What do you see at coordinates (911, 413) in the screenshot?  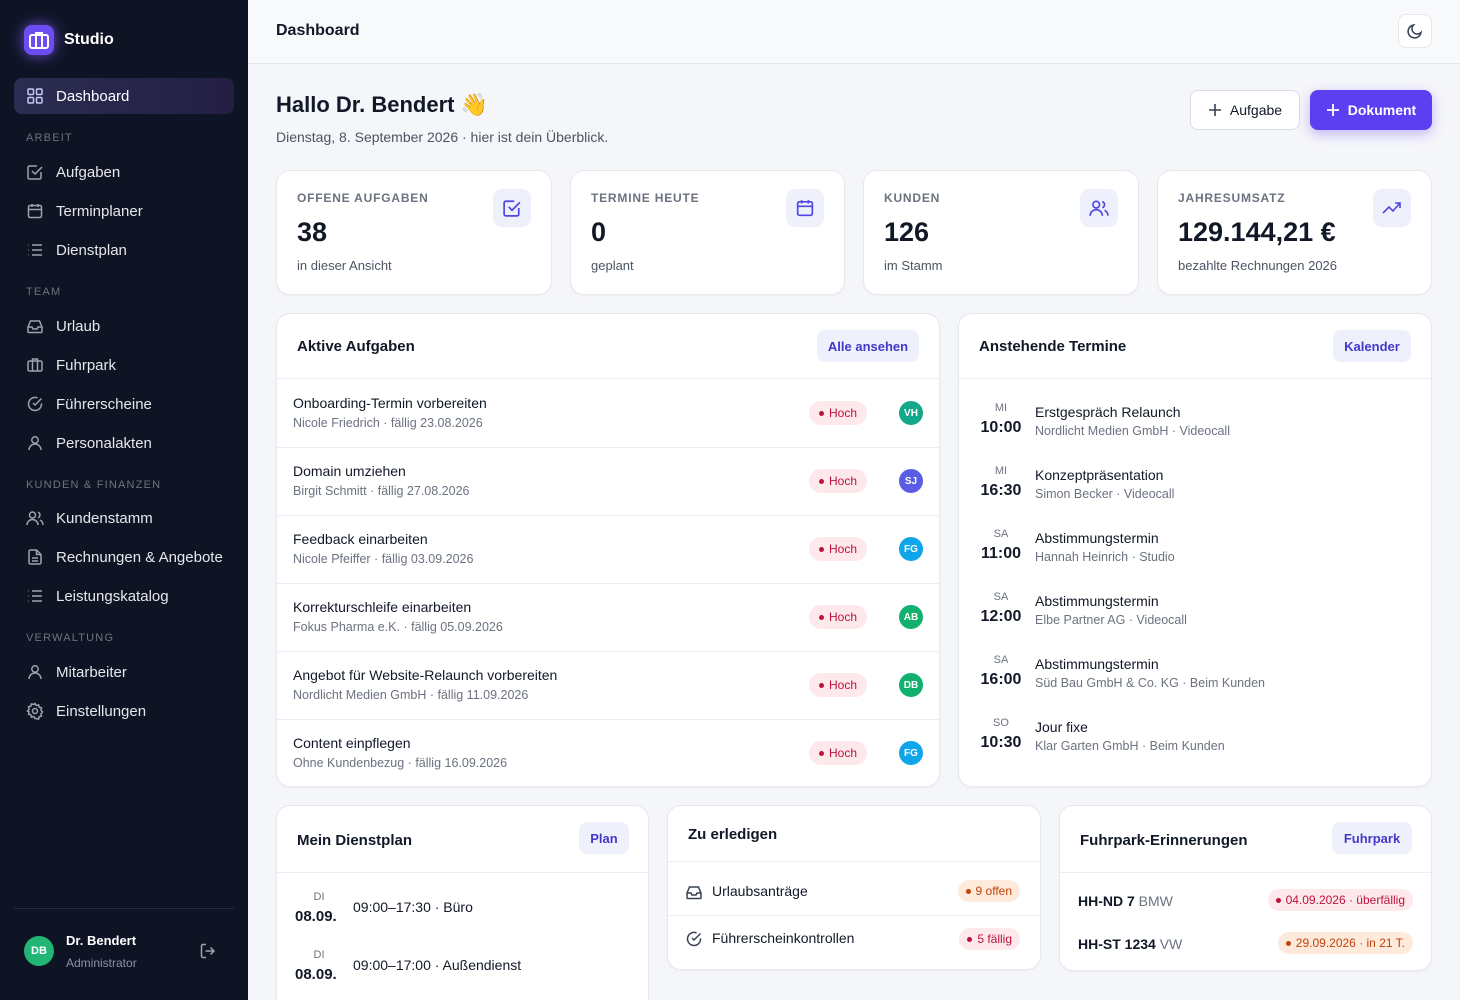 I see `avatar: VH` at bounding box center [911, 413].